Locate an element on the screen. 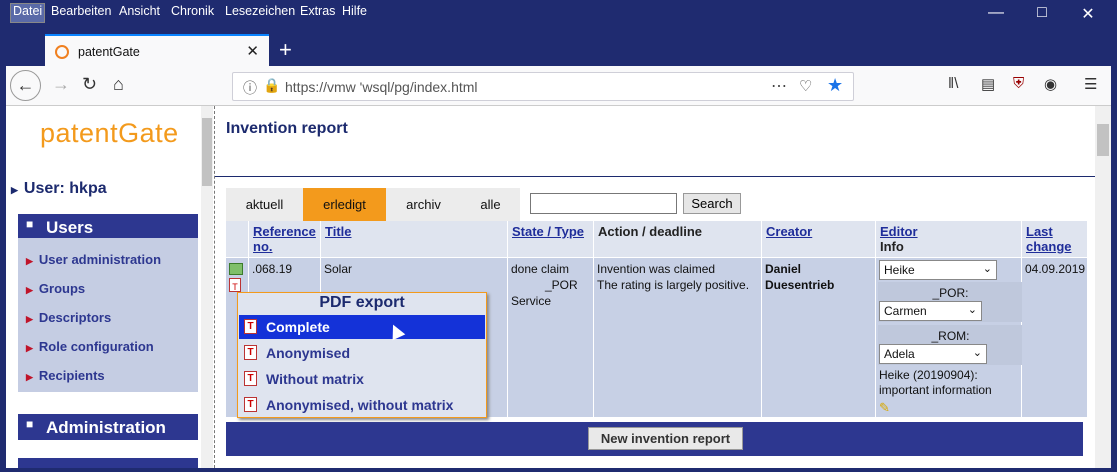  sidebar-item-recipients: ▶ Recipients is located at coordinates (65, 375).